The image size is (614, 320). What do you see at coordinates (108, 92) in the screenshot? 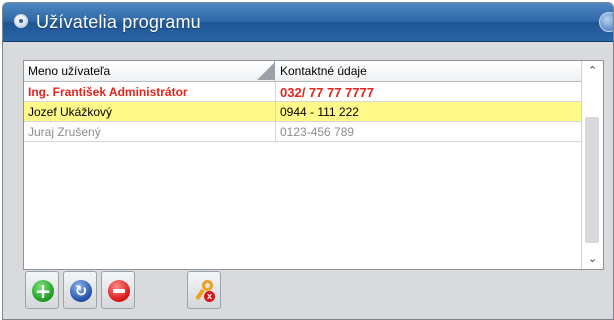
I see `cell-username: Ing. František Administrátor` at bounding box center [108, 92].